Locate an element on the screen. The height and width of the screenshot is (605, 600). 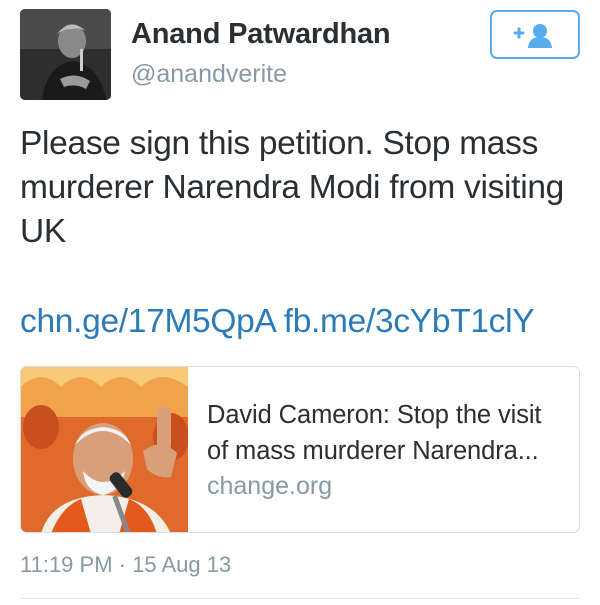
tweet-links: chn.ge/17M5QpA fb.me/3cYbT1clY is located at coordinates (305, 322).